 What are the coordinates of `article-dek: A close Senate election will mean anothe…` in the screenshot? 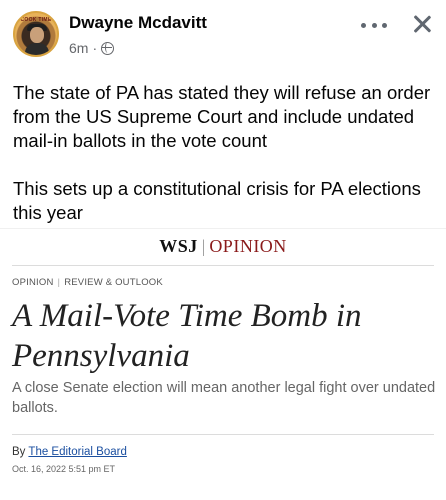 It's located at (224, 398).